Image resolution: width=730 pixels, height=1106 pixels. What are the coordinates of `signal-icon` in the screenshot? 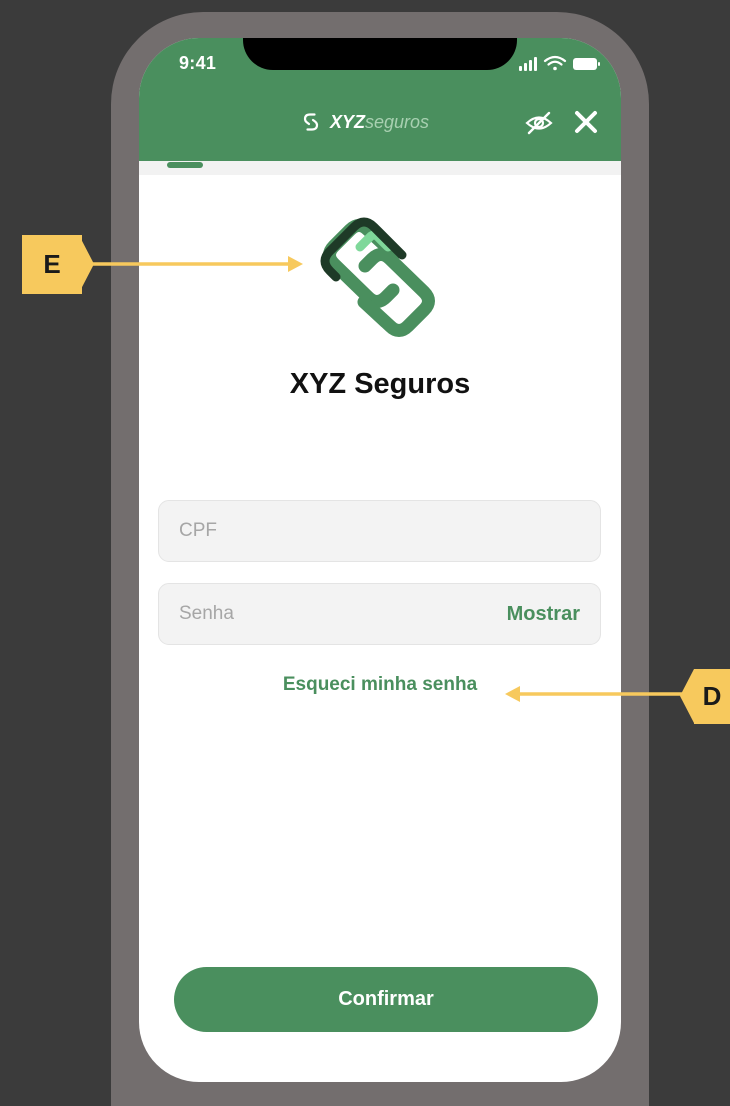 It's located at (528, 64).